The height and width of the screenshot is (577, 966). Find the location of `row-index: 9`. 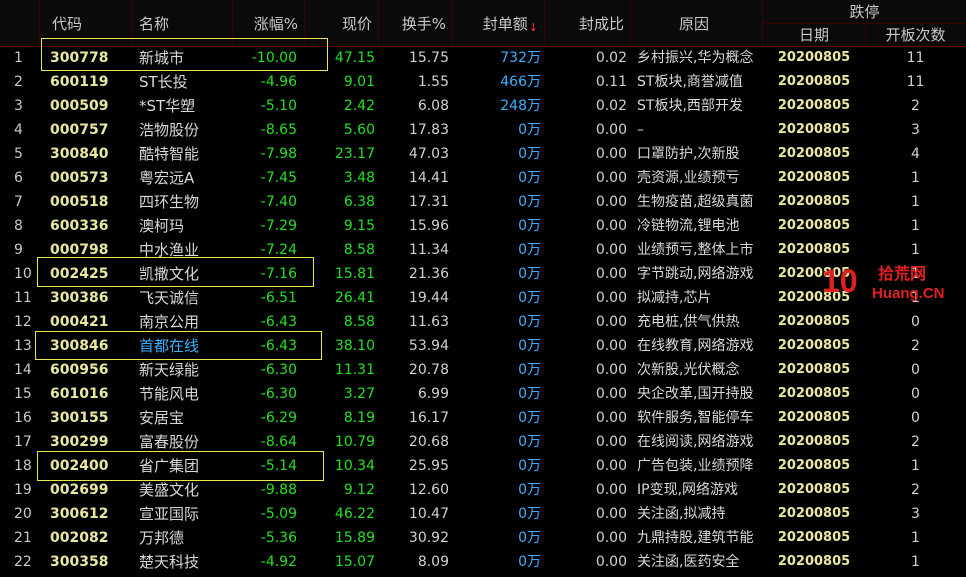

row-index: 9 is located at coordinates (18, 250).